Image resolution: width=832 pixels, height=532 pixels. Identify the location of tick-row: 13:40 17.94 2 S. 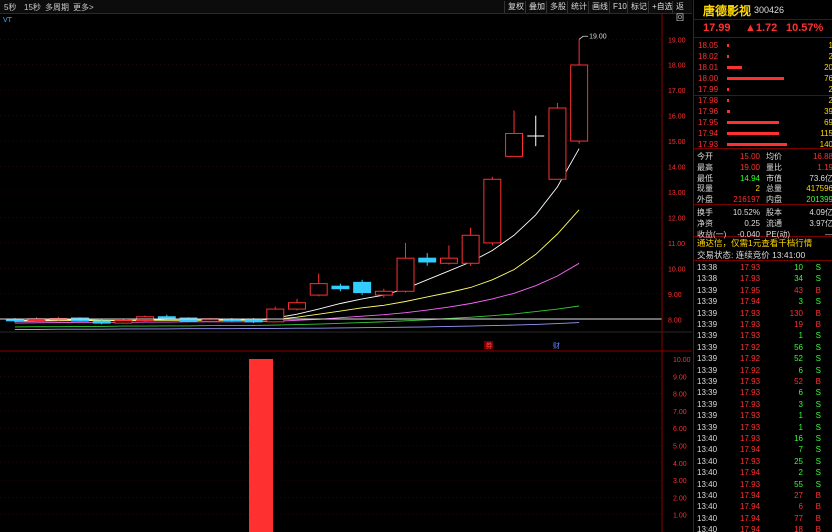
(763, 472).